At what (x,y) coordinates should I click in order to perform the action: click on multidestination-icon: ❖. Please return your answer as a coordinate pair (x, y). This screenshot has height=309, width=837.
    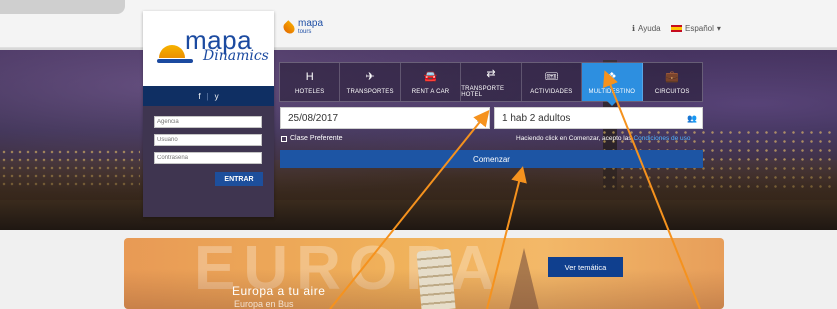
    Looking at the image, I should click on (611, 76).